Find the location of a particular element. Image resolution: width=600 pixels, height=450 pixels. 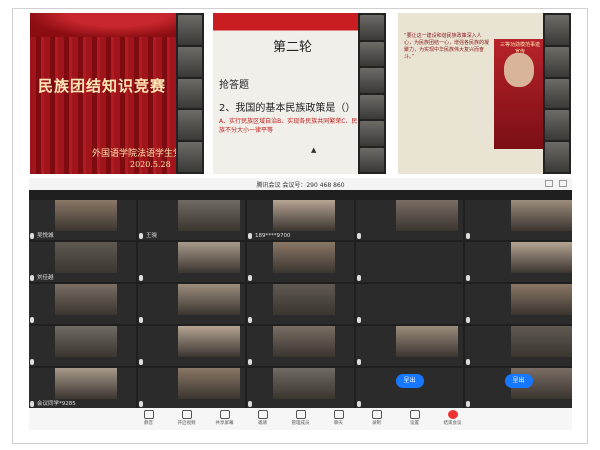

toolbar-label: 静音 is located at coordinates (148, 423).